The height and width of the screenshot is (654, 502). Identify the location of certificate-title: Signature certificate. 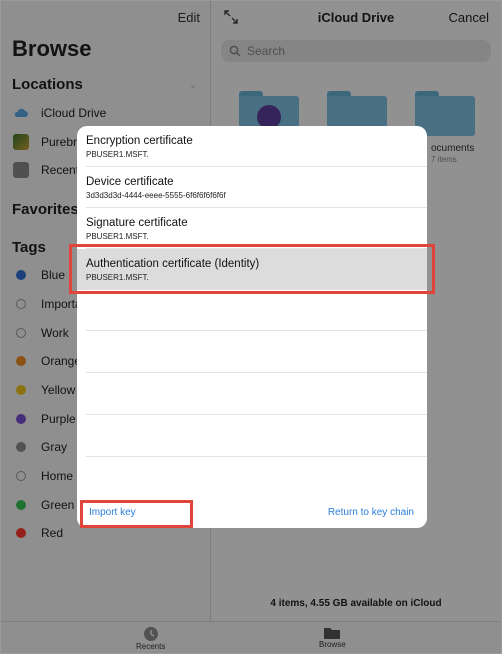
(137, 223).